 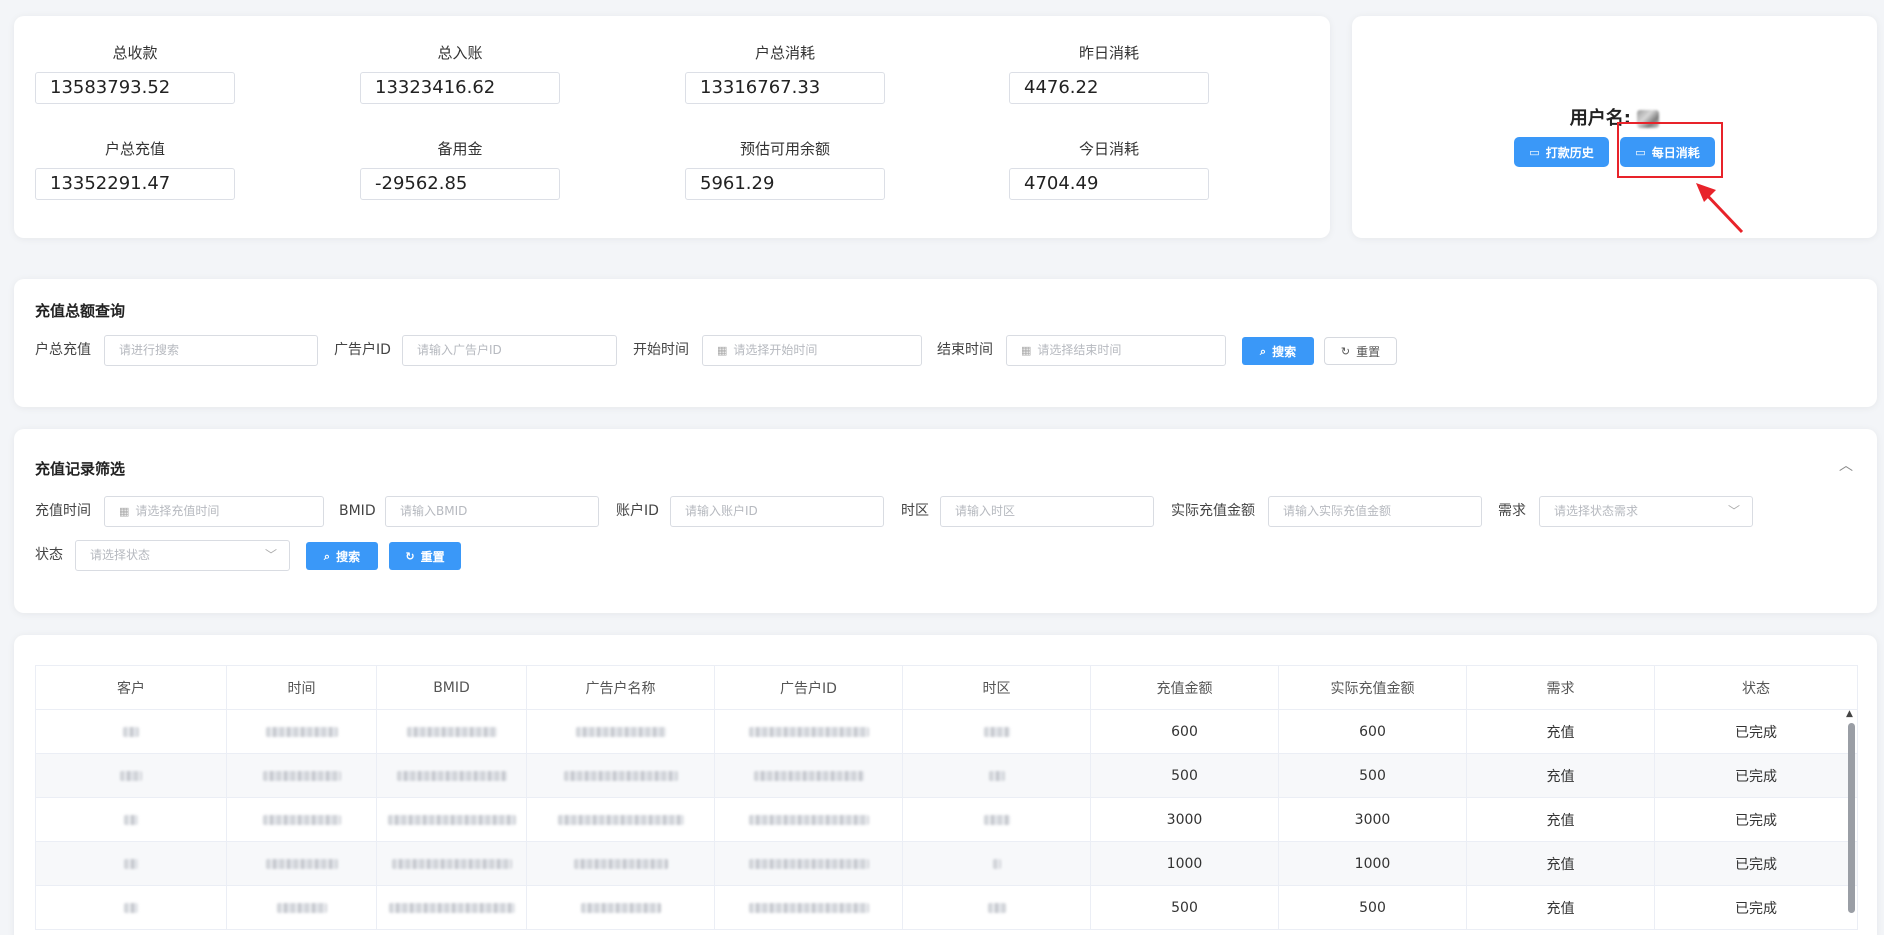 What do you see at coordinates (1569, 152) in the screenshot?
I see `payment-history-label: 打款历史` at bounding box center [1569, 152].